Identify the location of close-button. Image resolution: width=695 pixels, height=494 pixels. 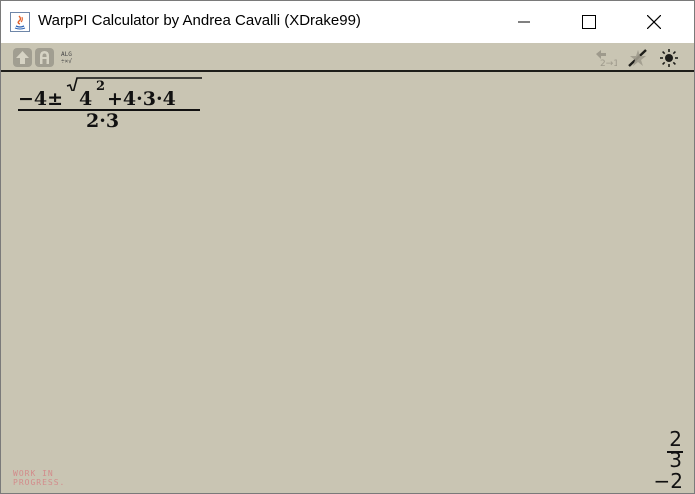
(654, 22).